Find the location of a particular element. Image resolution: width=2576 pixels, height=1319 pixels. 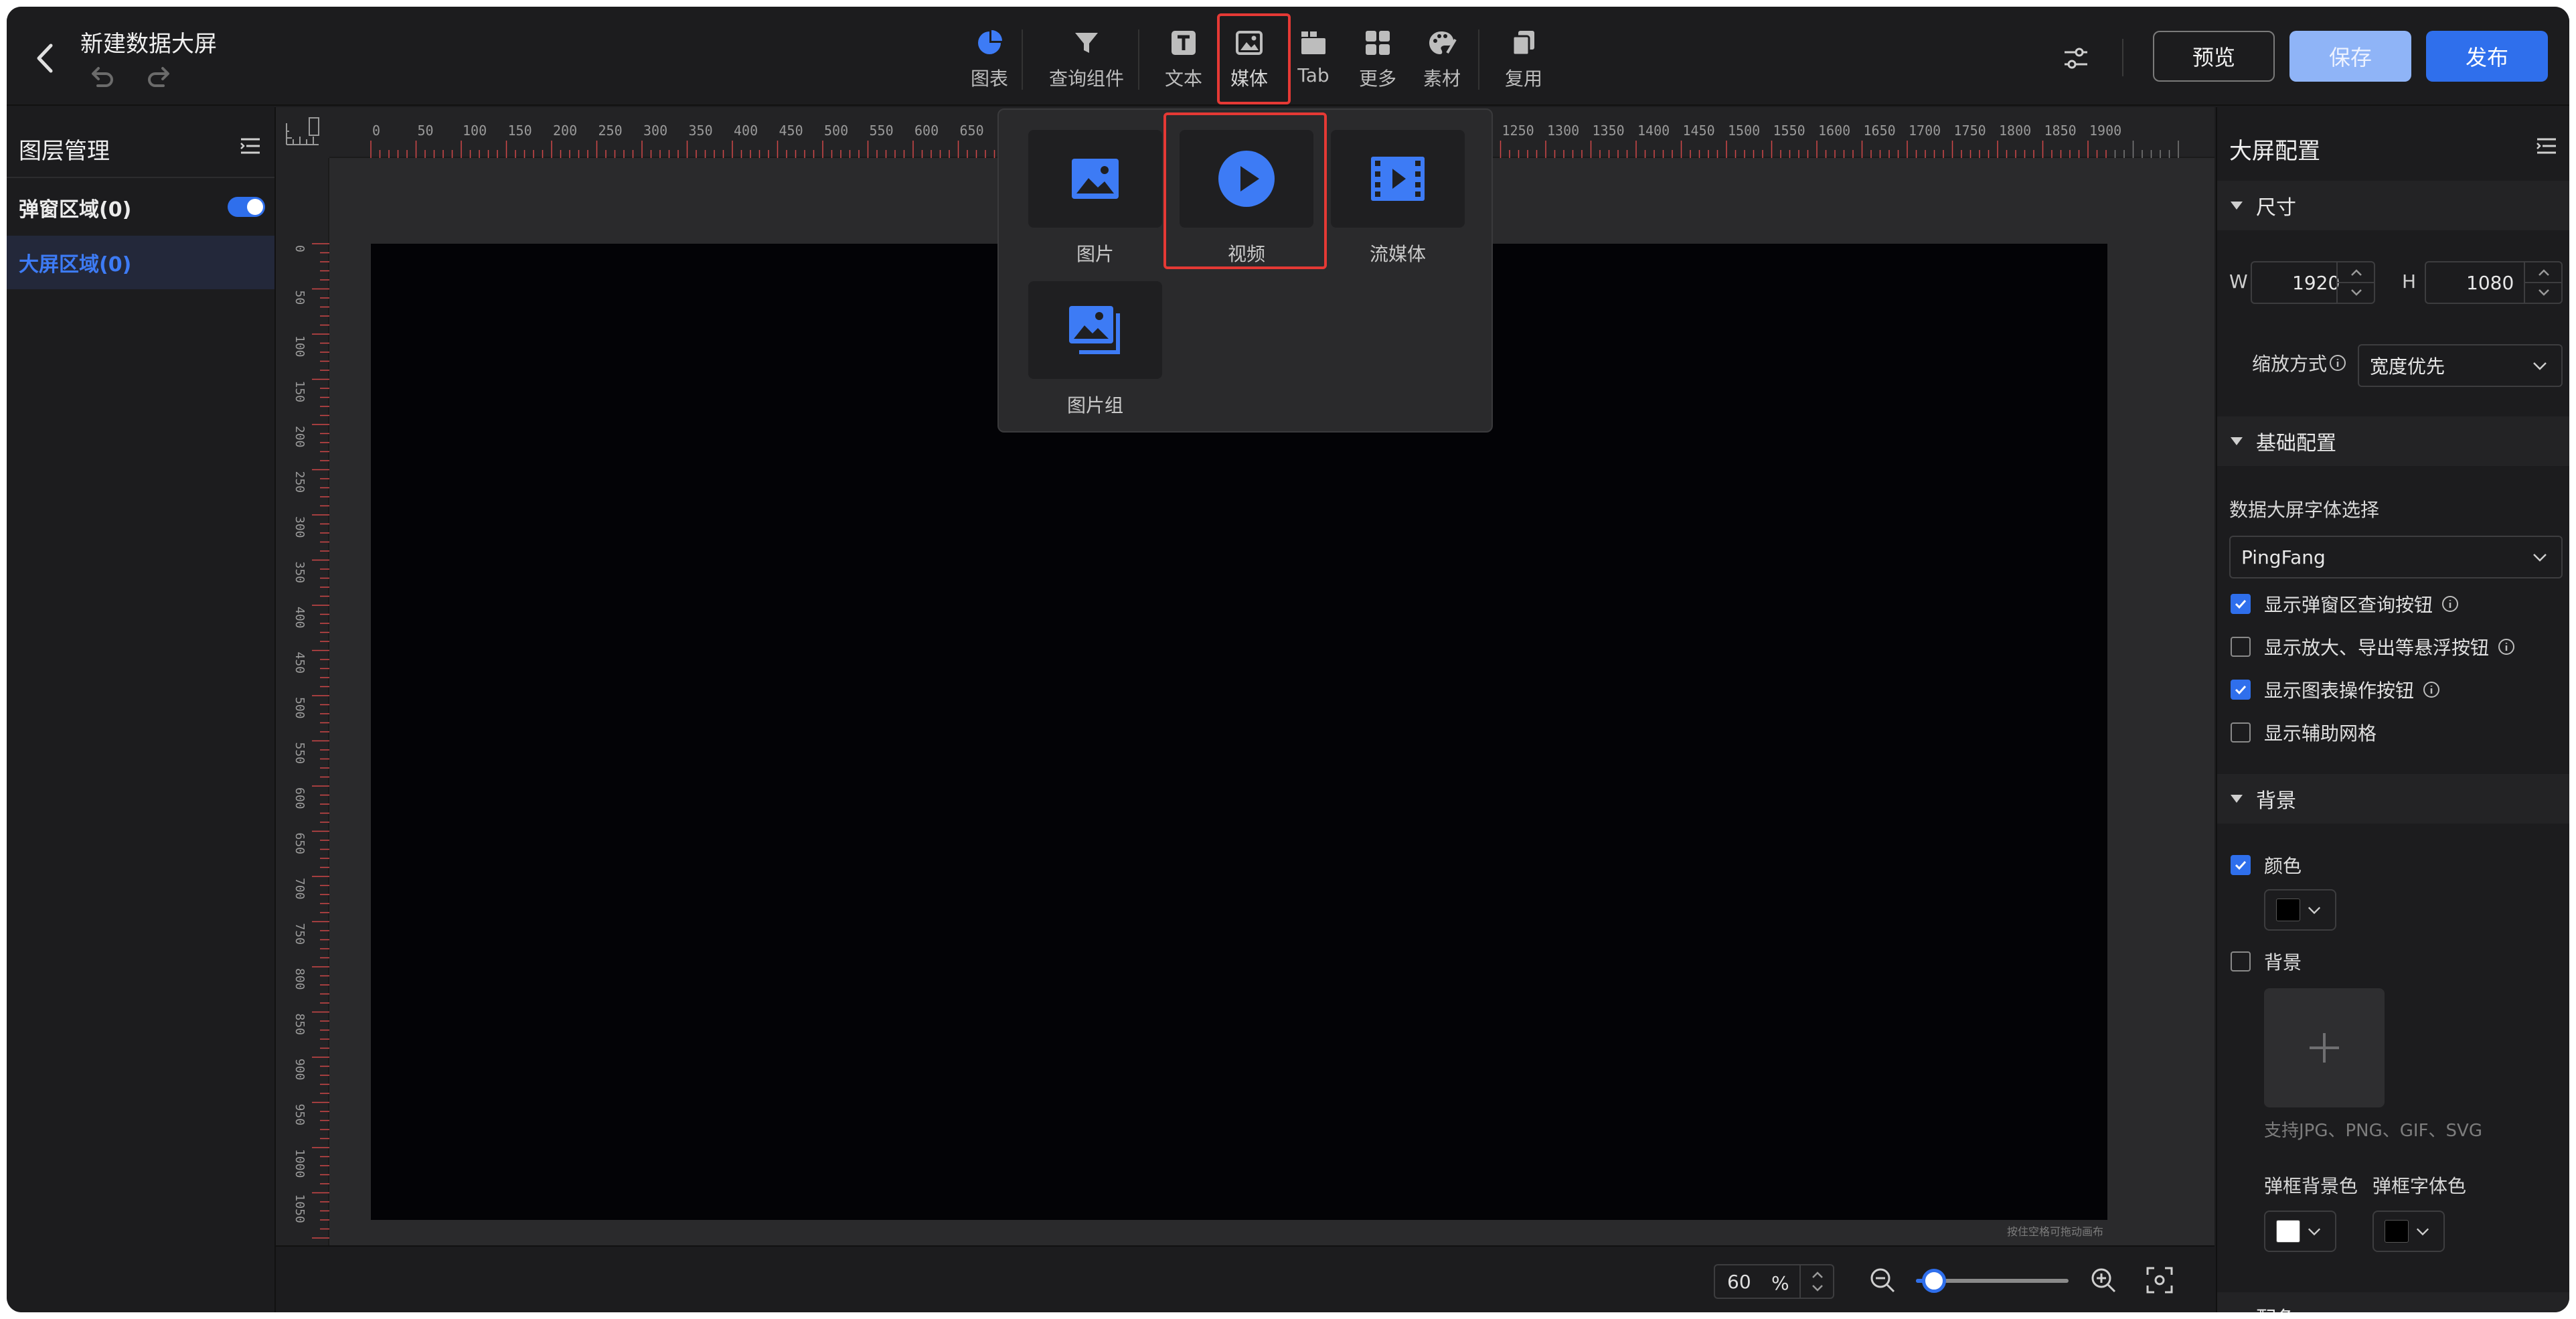

color-swatch-black is located at coordinates (2397, 1231).